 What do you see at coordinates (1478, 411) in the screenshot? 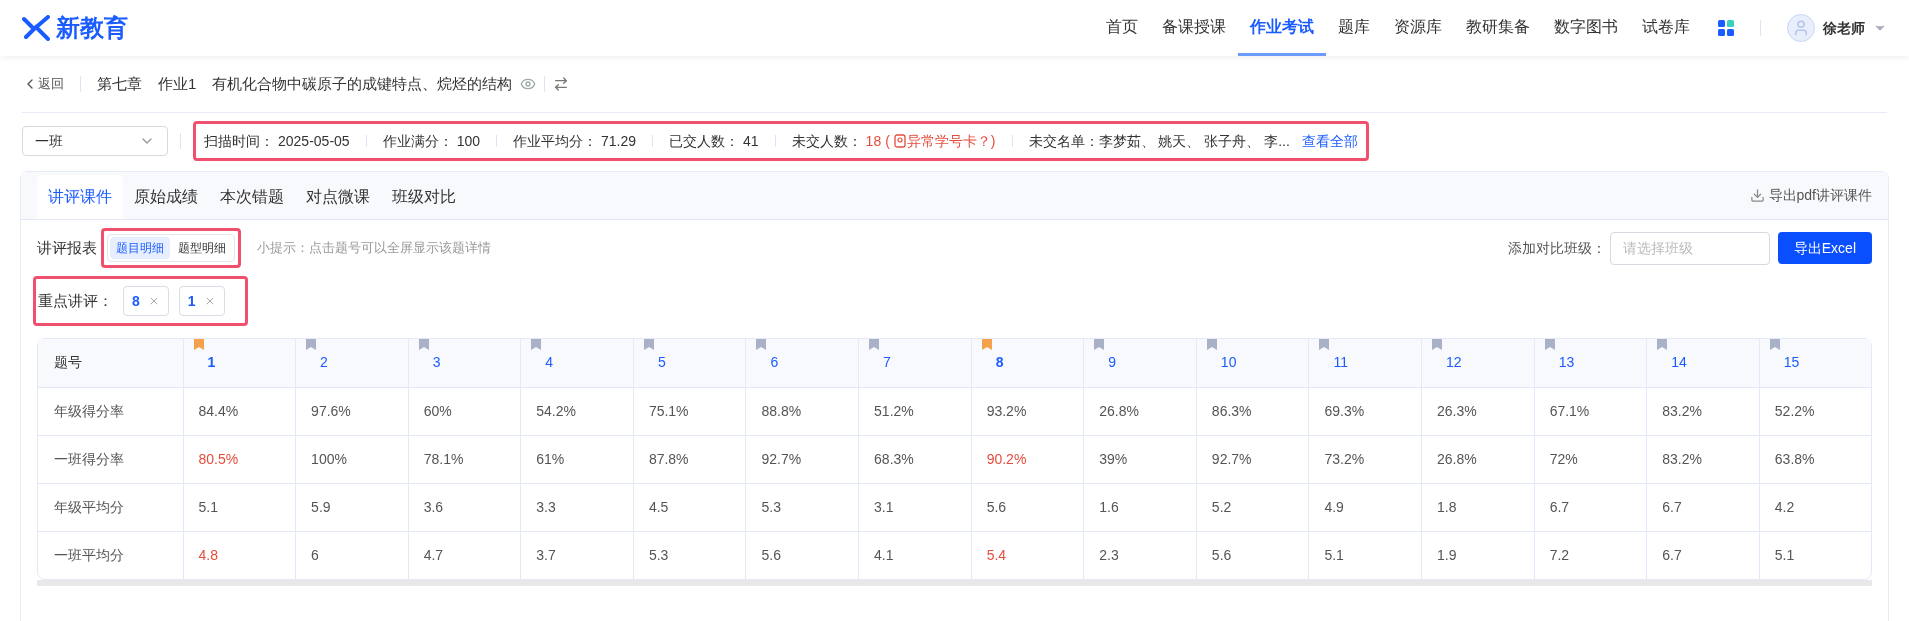
I see `table-cell: 26.3%` at bounding box center [1478, 411].